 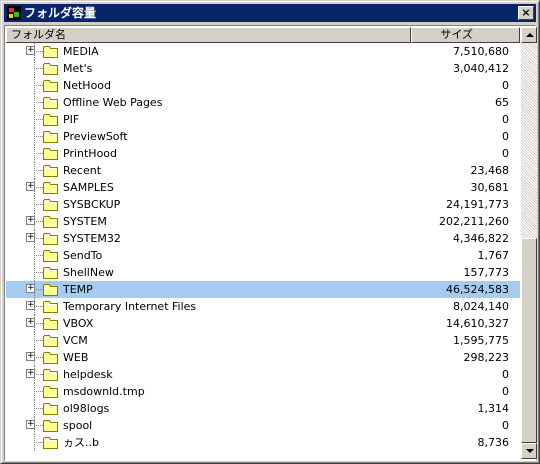 I want to click on folder-name: PreviewSoft, so click(x=95, y=136).